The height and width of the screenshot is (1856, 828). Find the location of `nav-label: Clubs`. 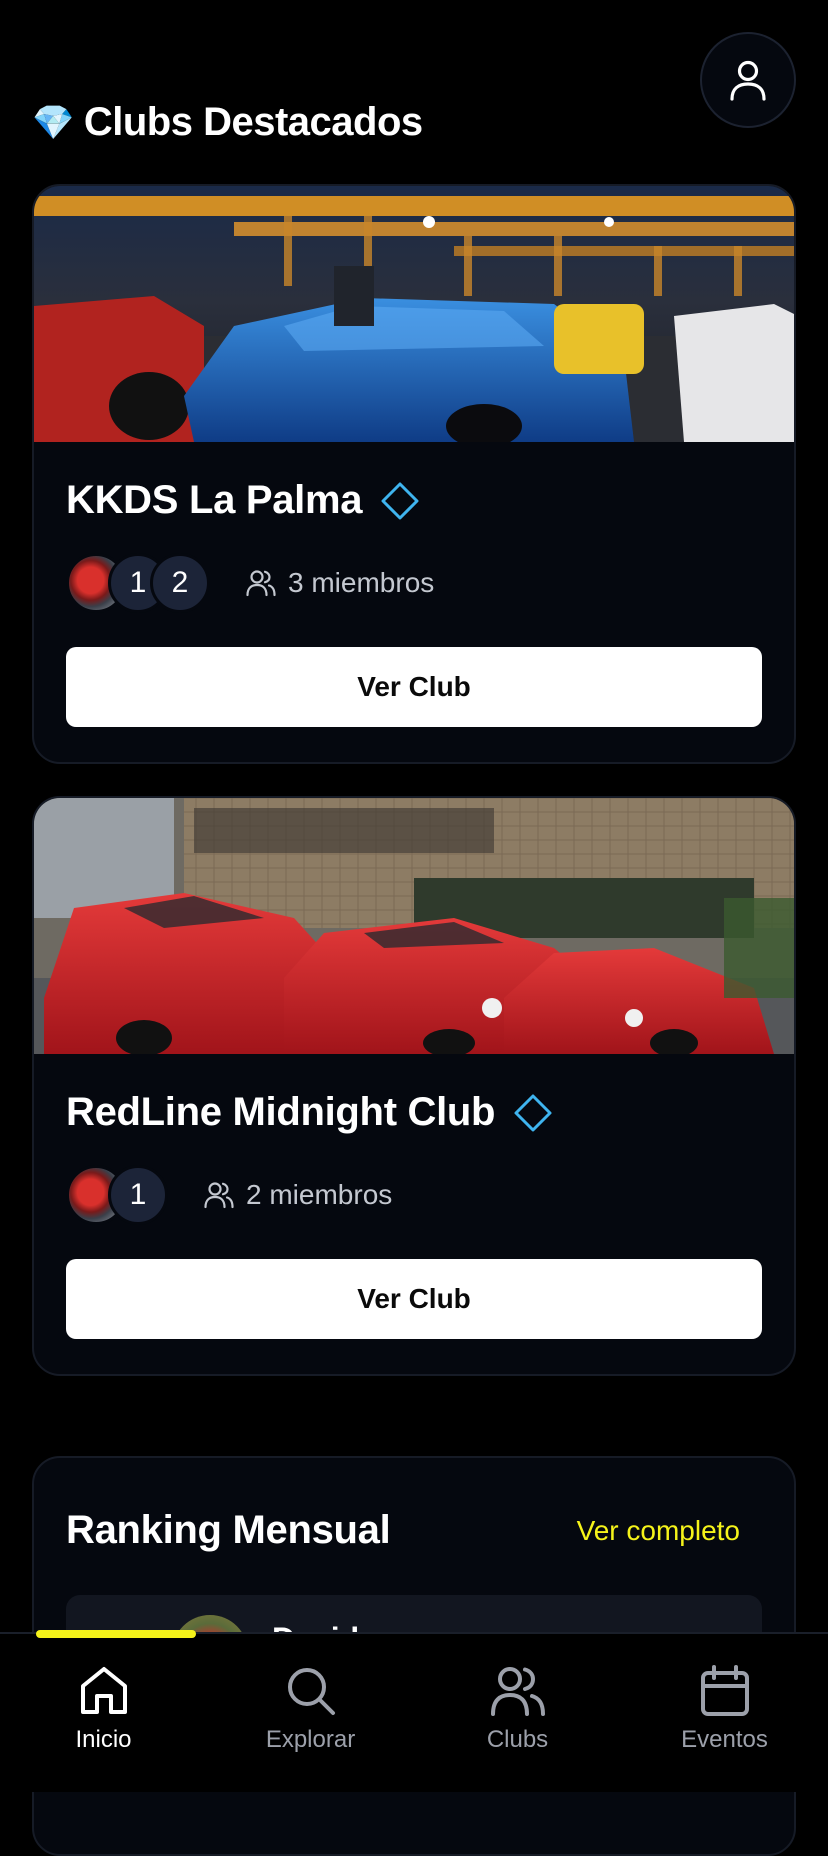

nav-label: Clubs is located at coordinates (517, 1739).